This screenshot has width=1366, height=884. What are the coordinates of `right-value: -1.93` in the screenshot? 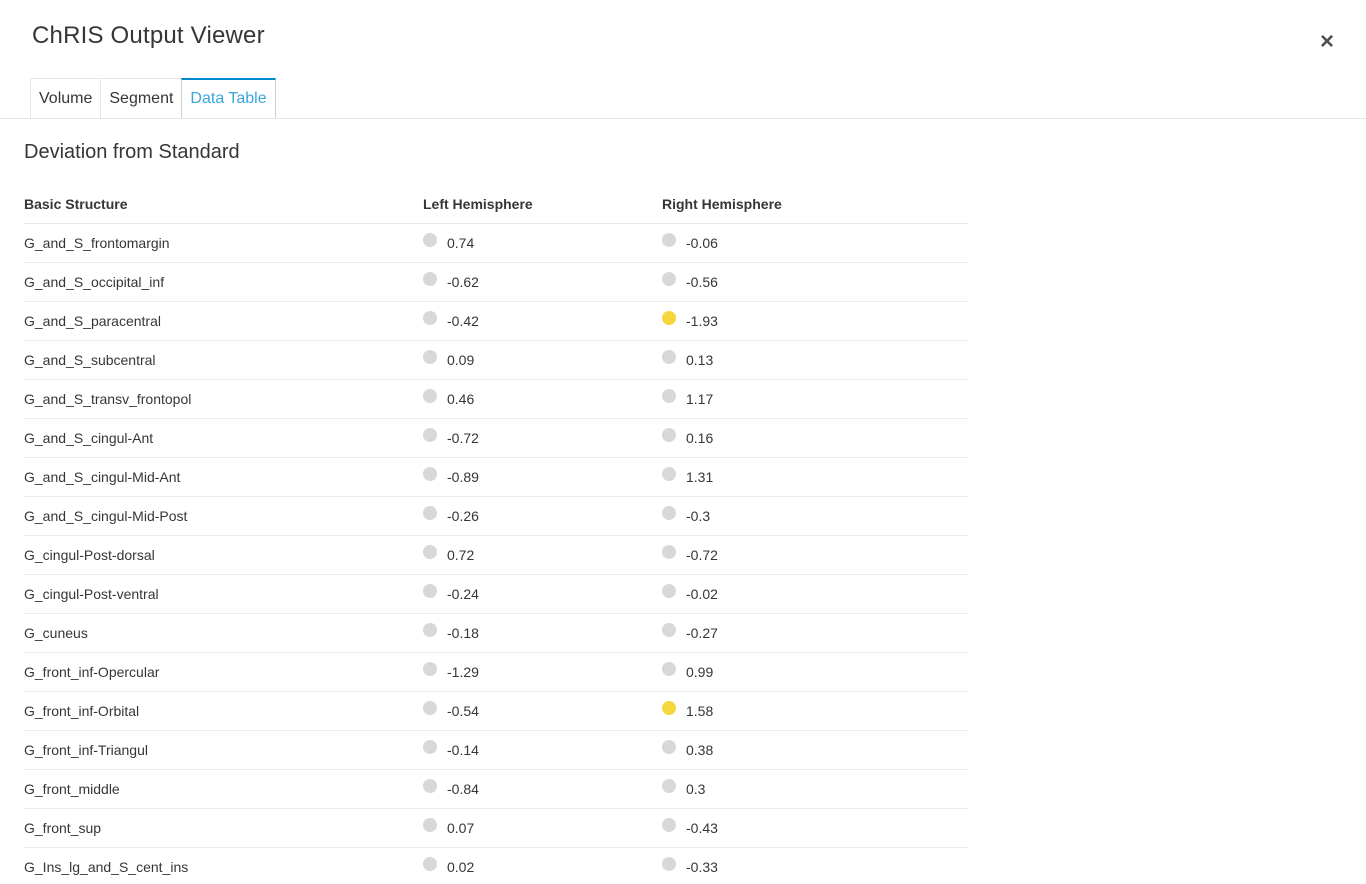 It's located at (702, 321).